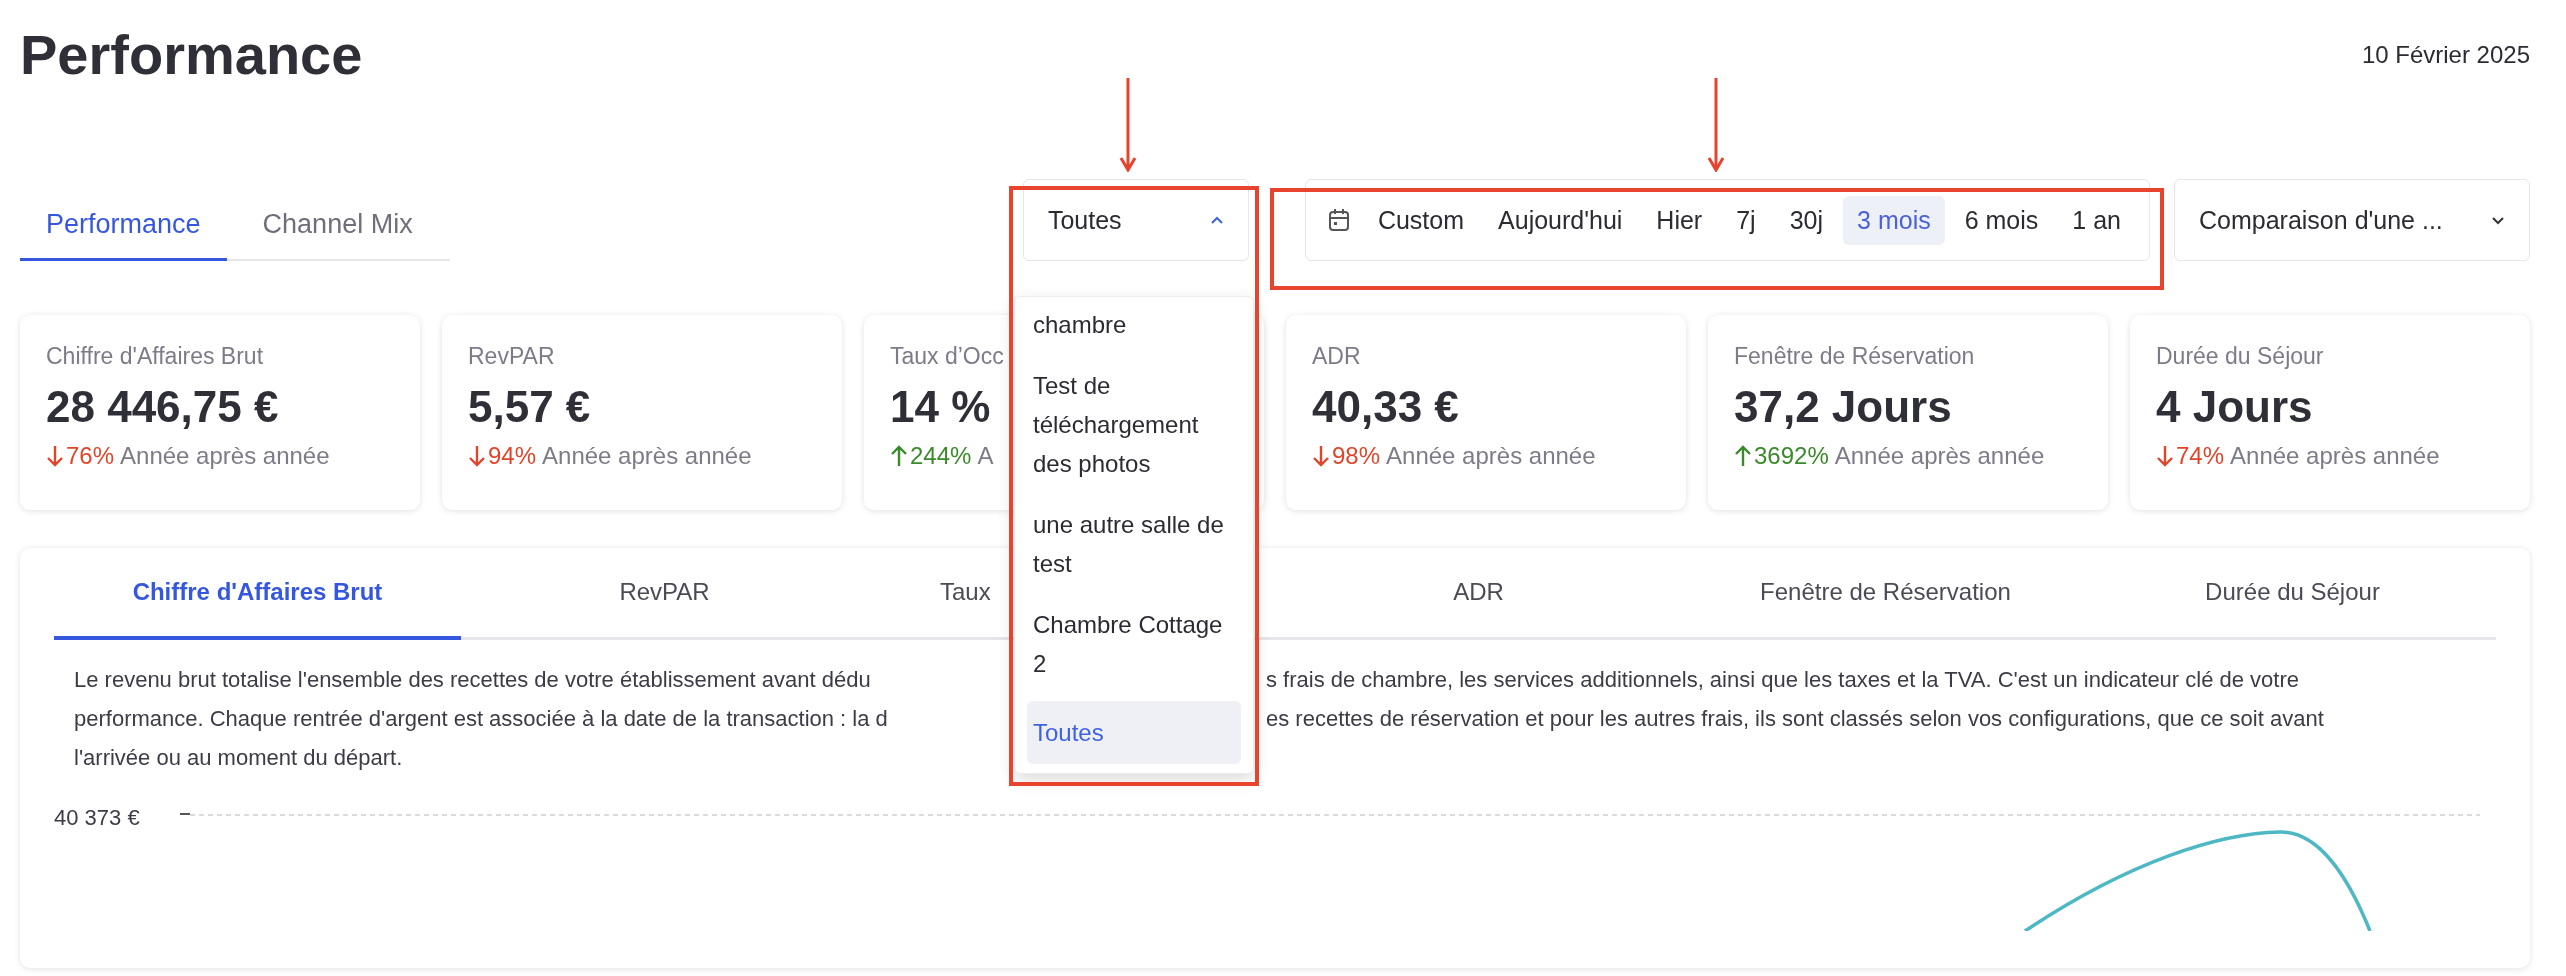 This screenshot has height=976, width=2566. I want to click on description-text: es recettes de réservation et pour les autres frais, ils sont classés selon vos configurations, que ce soit avant, so click(1795, 719).